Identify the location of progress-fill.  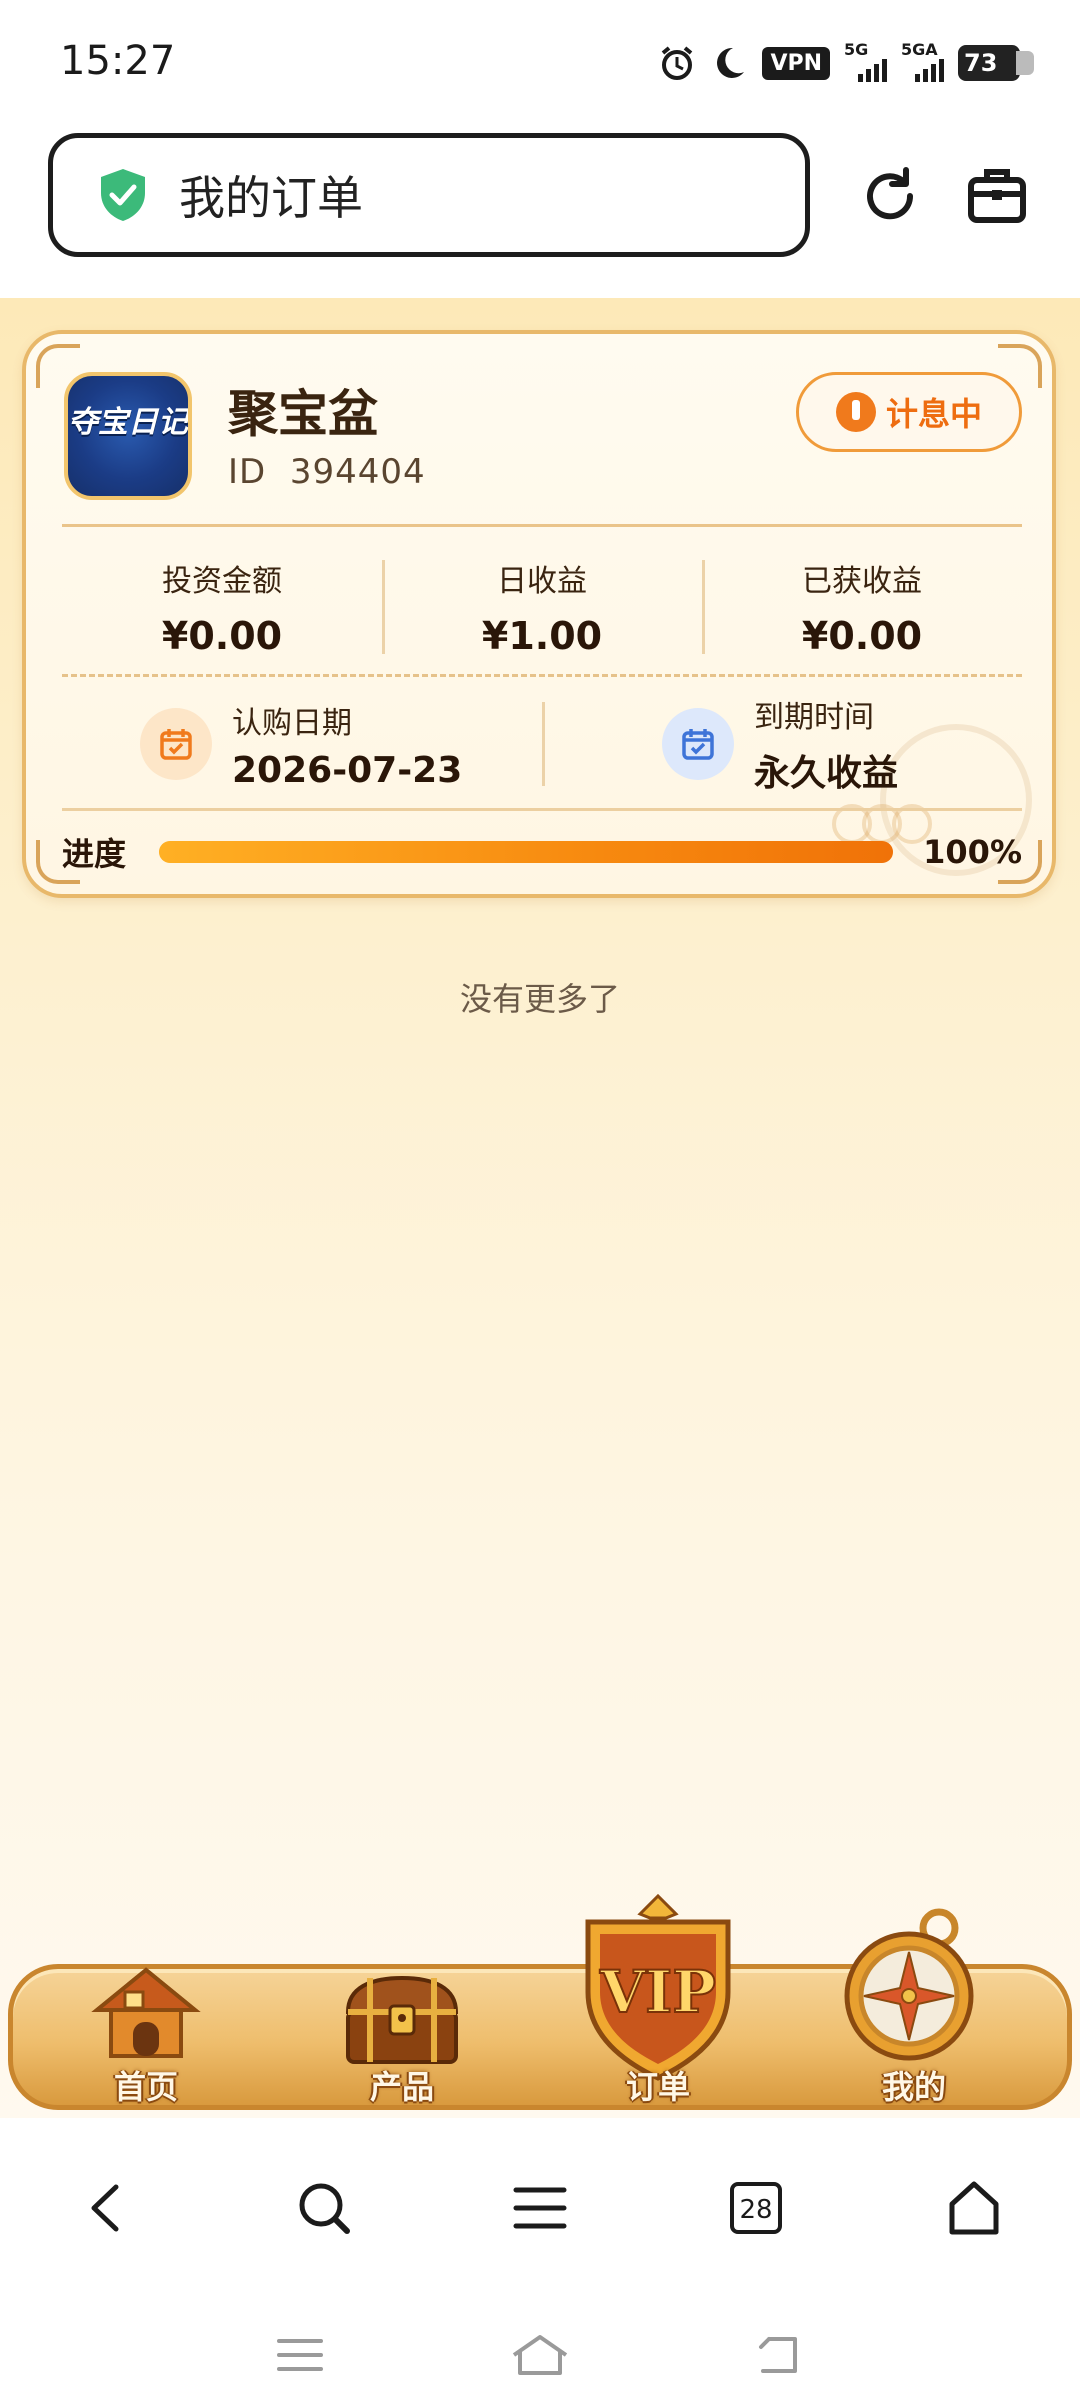
(526, 852).